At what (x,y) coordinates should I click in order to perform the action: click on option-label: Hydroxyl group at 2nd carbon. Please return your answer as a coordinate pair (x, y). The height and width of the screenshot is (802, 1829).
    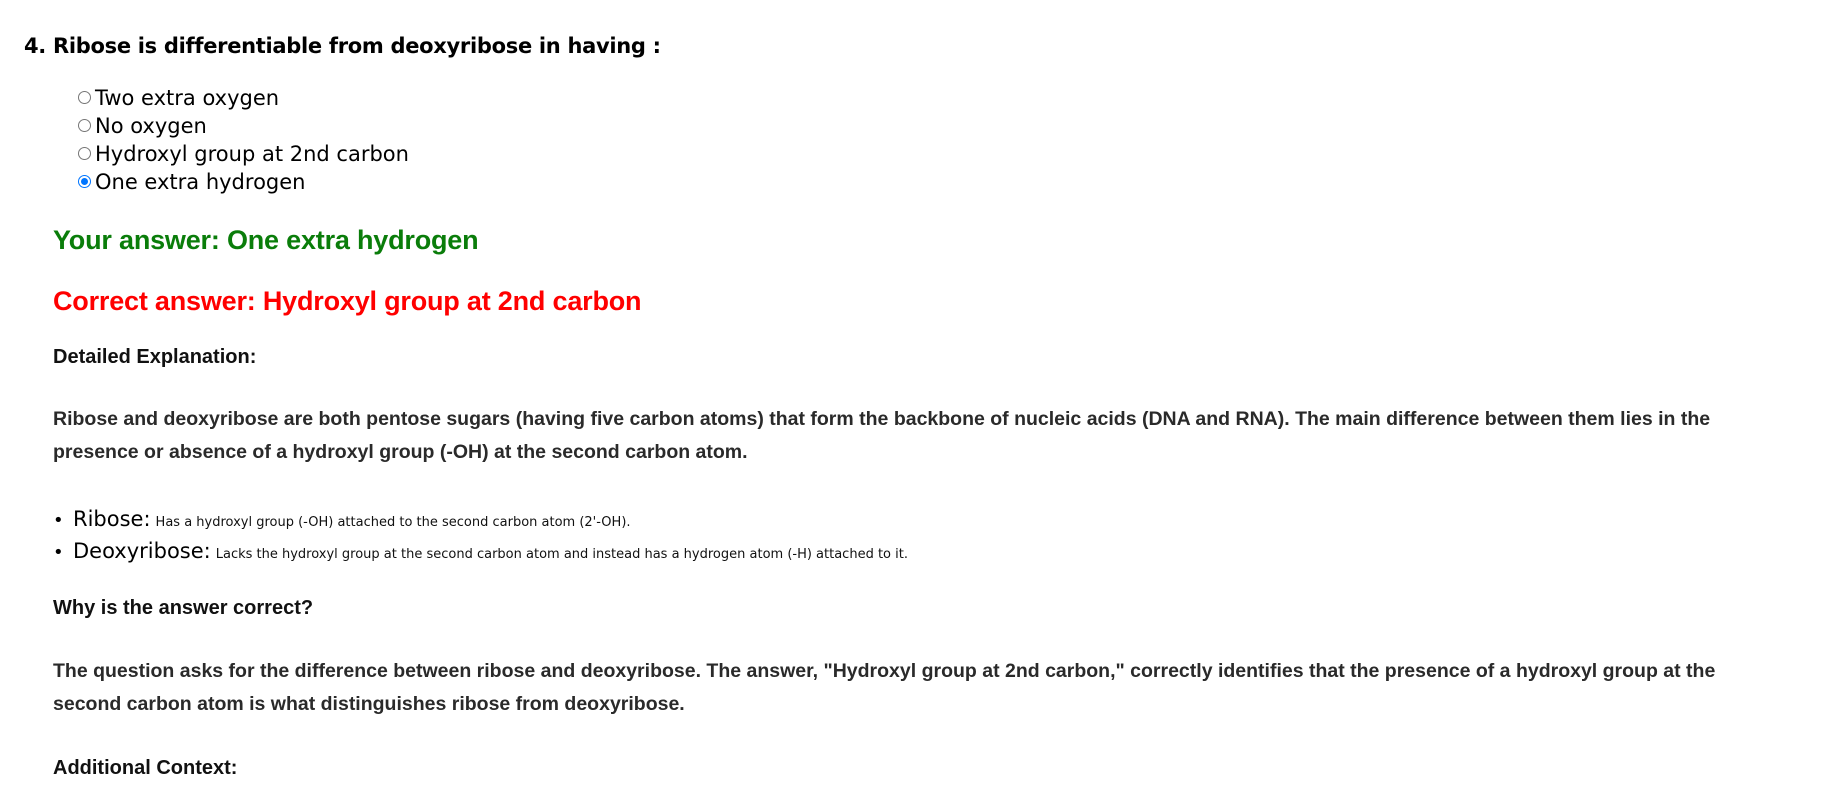
    Looking at the image, I should click on (252, 154).